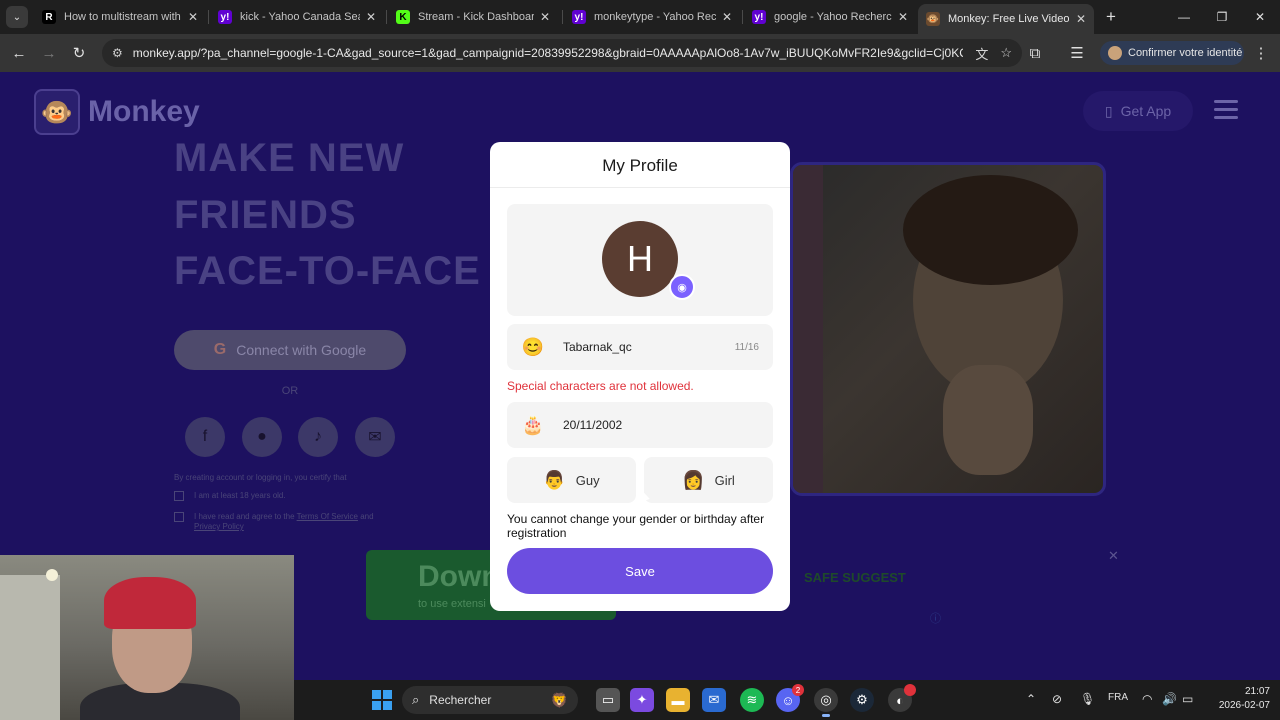  Describe the element at coordinates (1261, 53) in the screenshot. I see `browser-menu-icon: ⋮` at that location.